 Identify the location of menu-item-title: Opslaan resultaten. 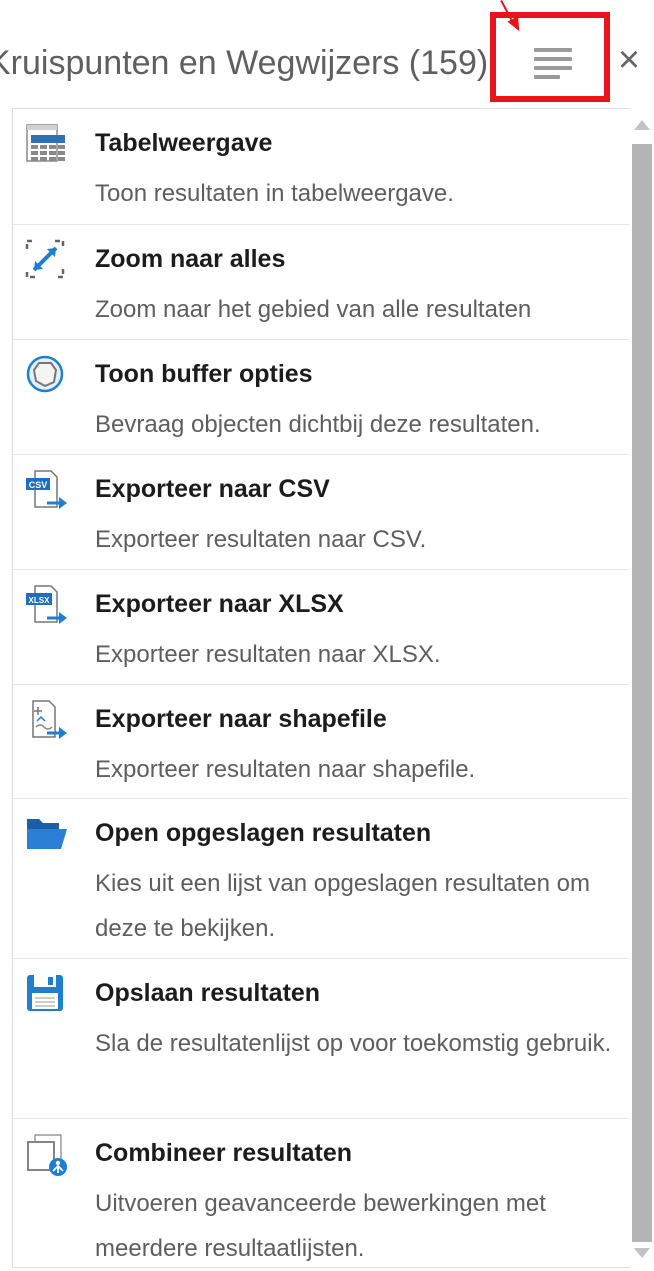
(208, 993).